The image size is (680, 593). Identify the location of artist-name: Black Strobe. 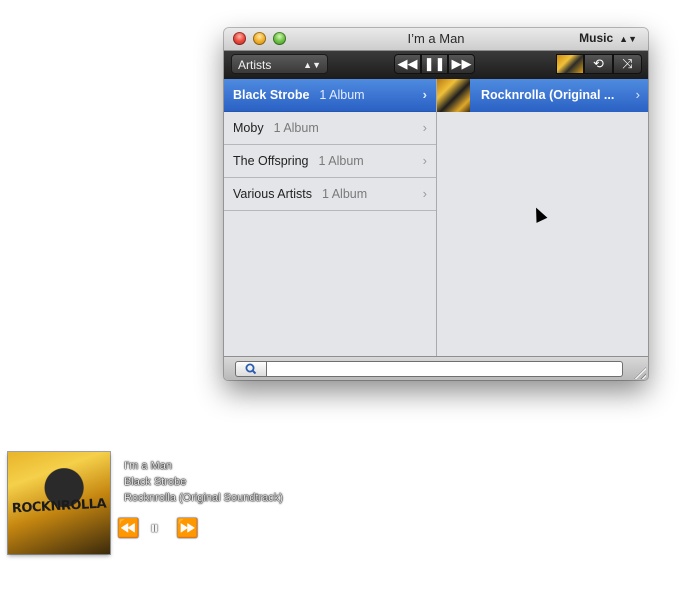
(271, 95).